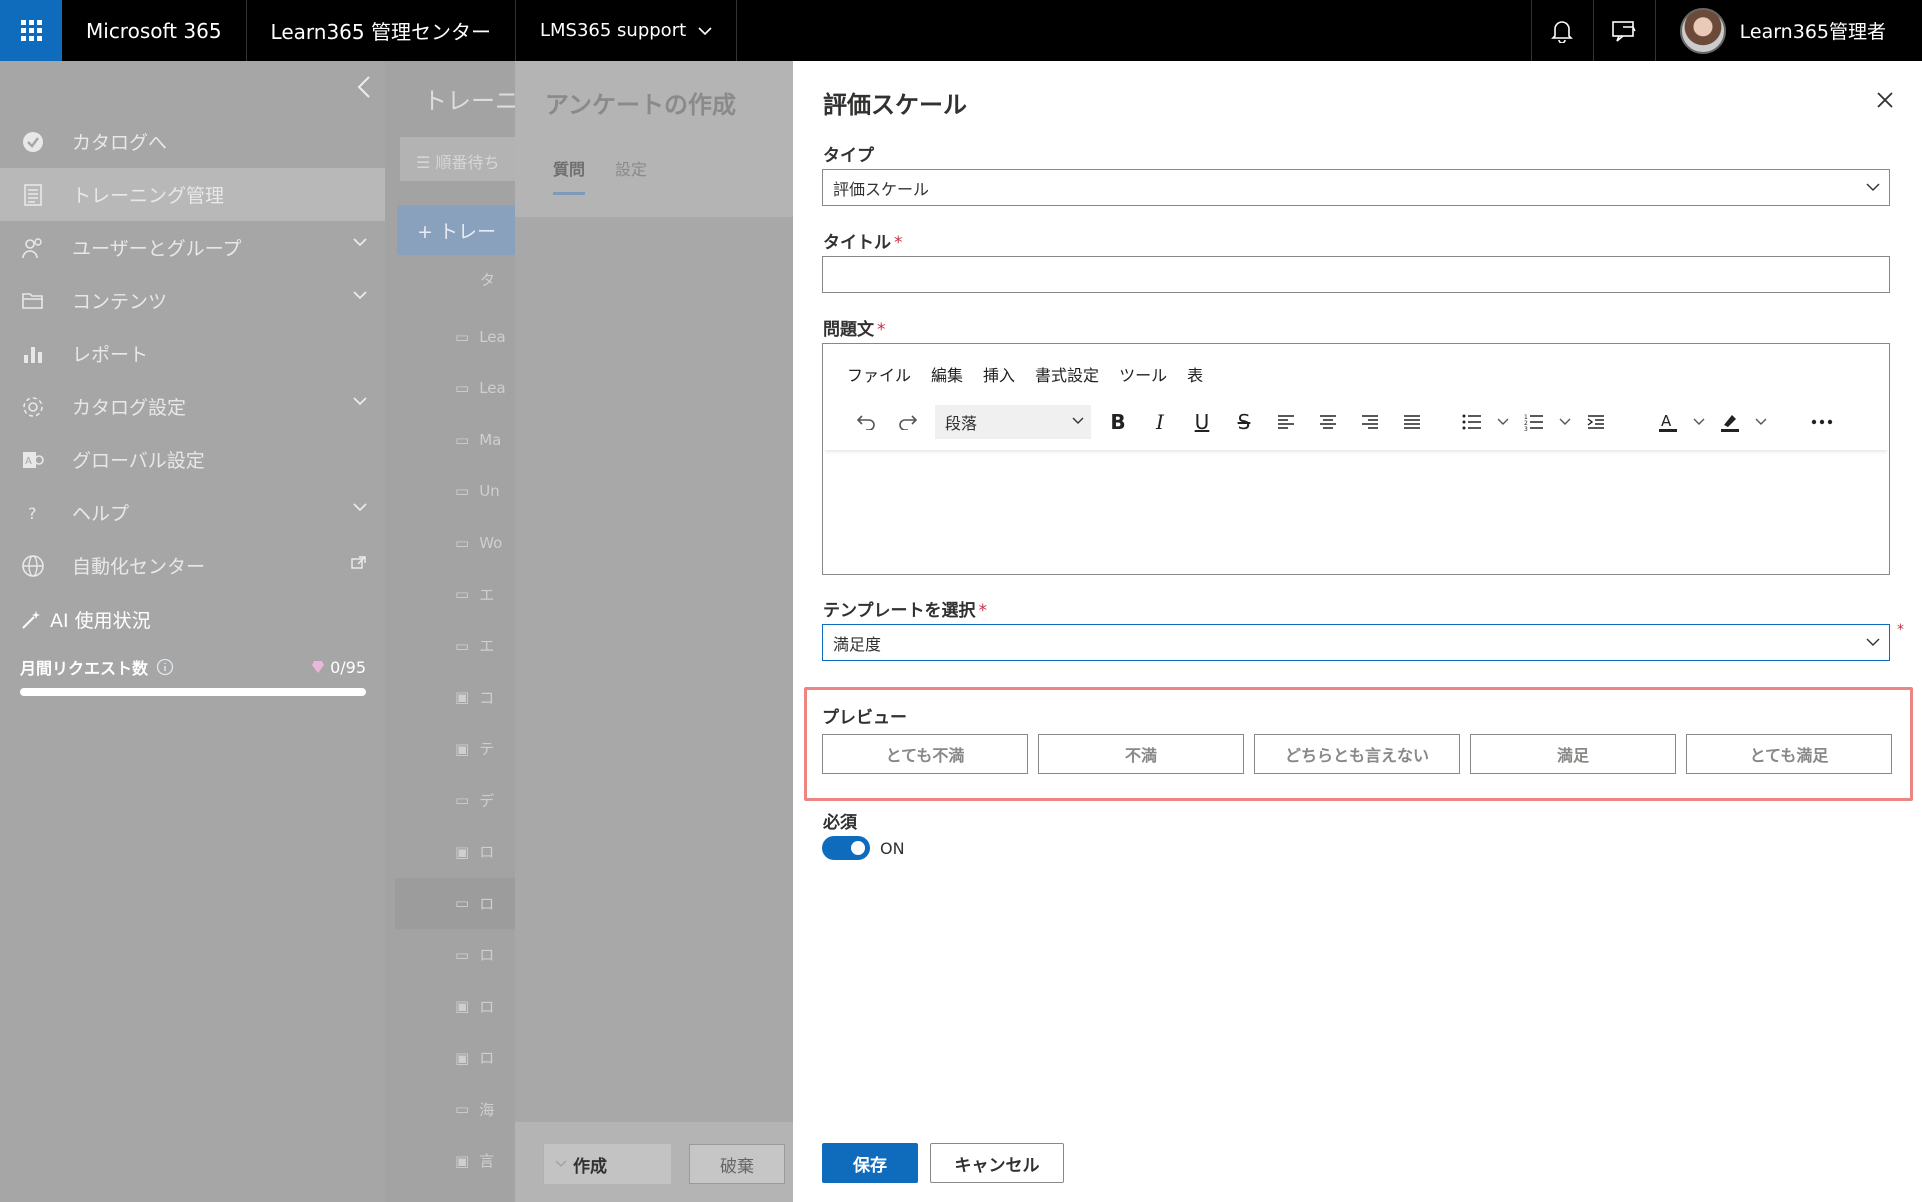  Describe the element at coordinates (999, 374) in the screenshot. I see `menu-insert: 挿入` at that location.